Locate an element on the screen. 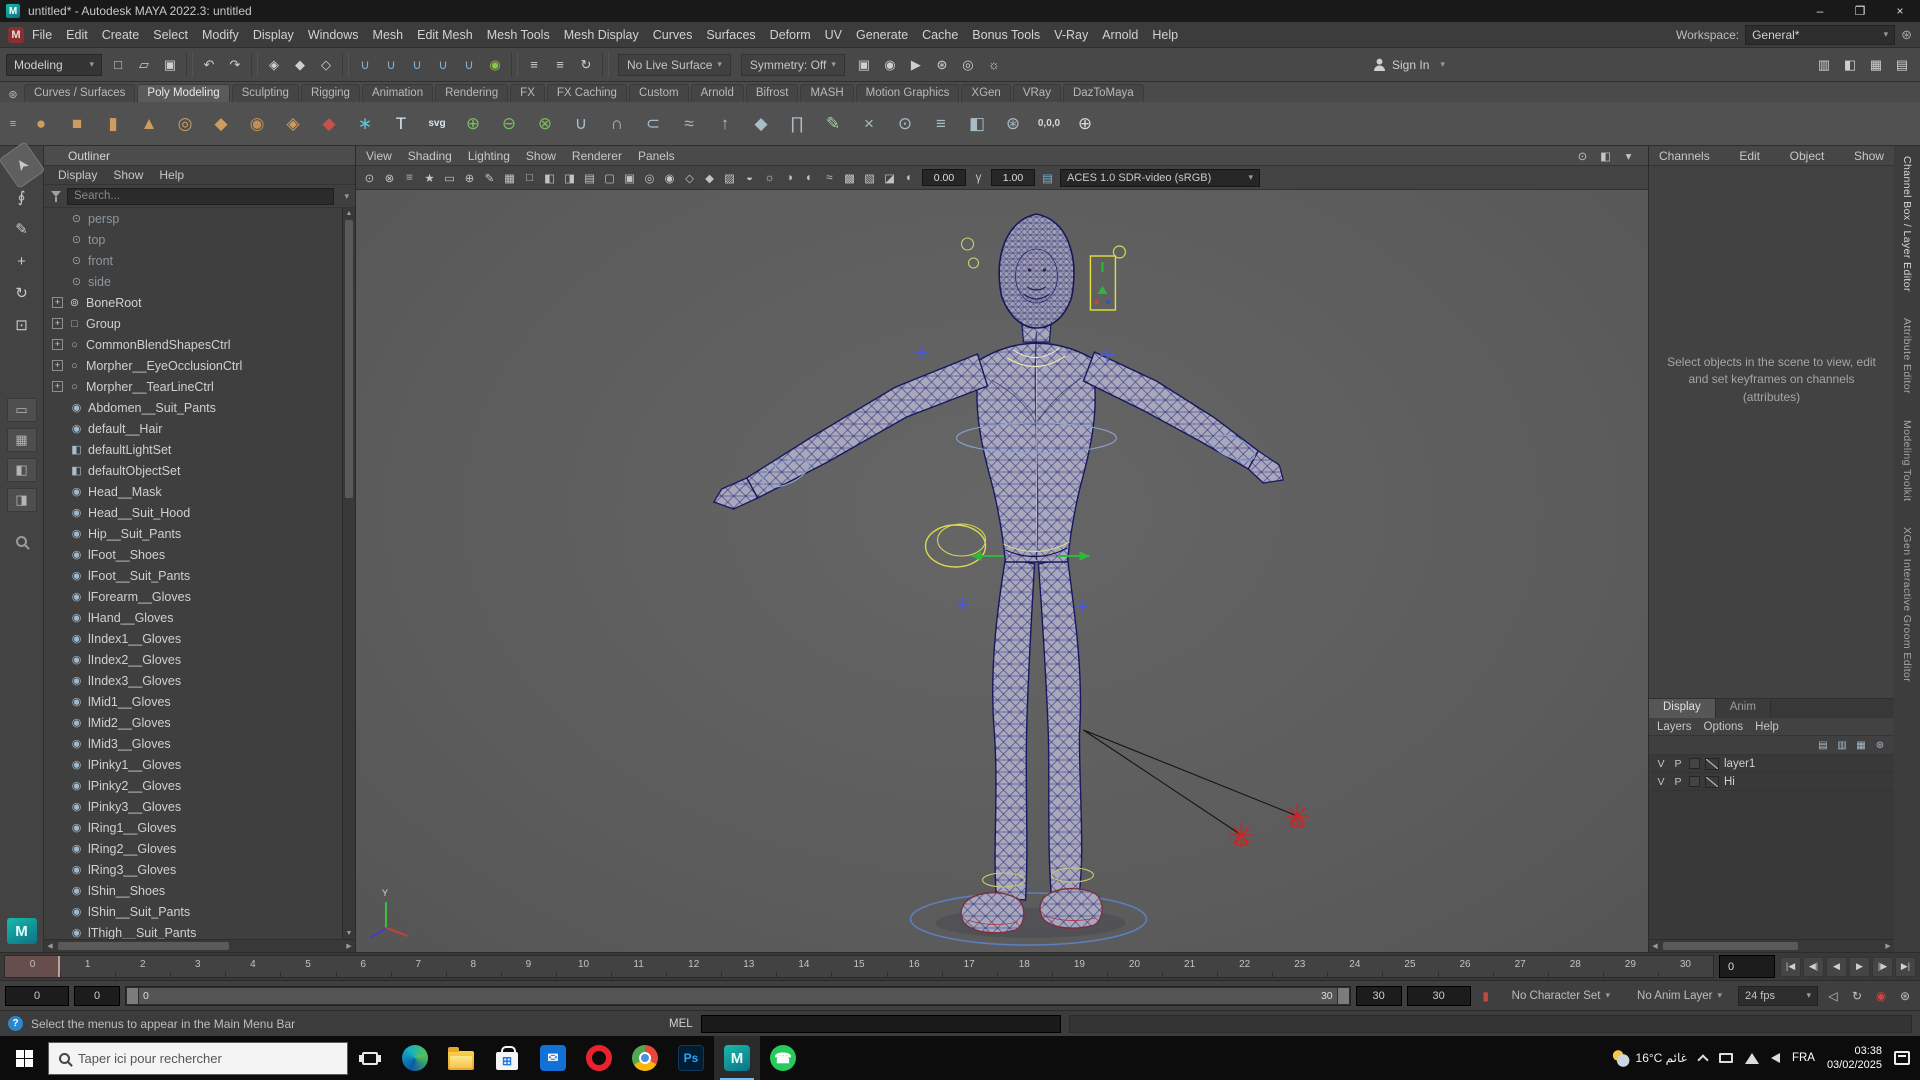 This screenshot has width=1920, height=1080. rotate-tool: ↻ is located at coordinates (22, 293).